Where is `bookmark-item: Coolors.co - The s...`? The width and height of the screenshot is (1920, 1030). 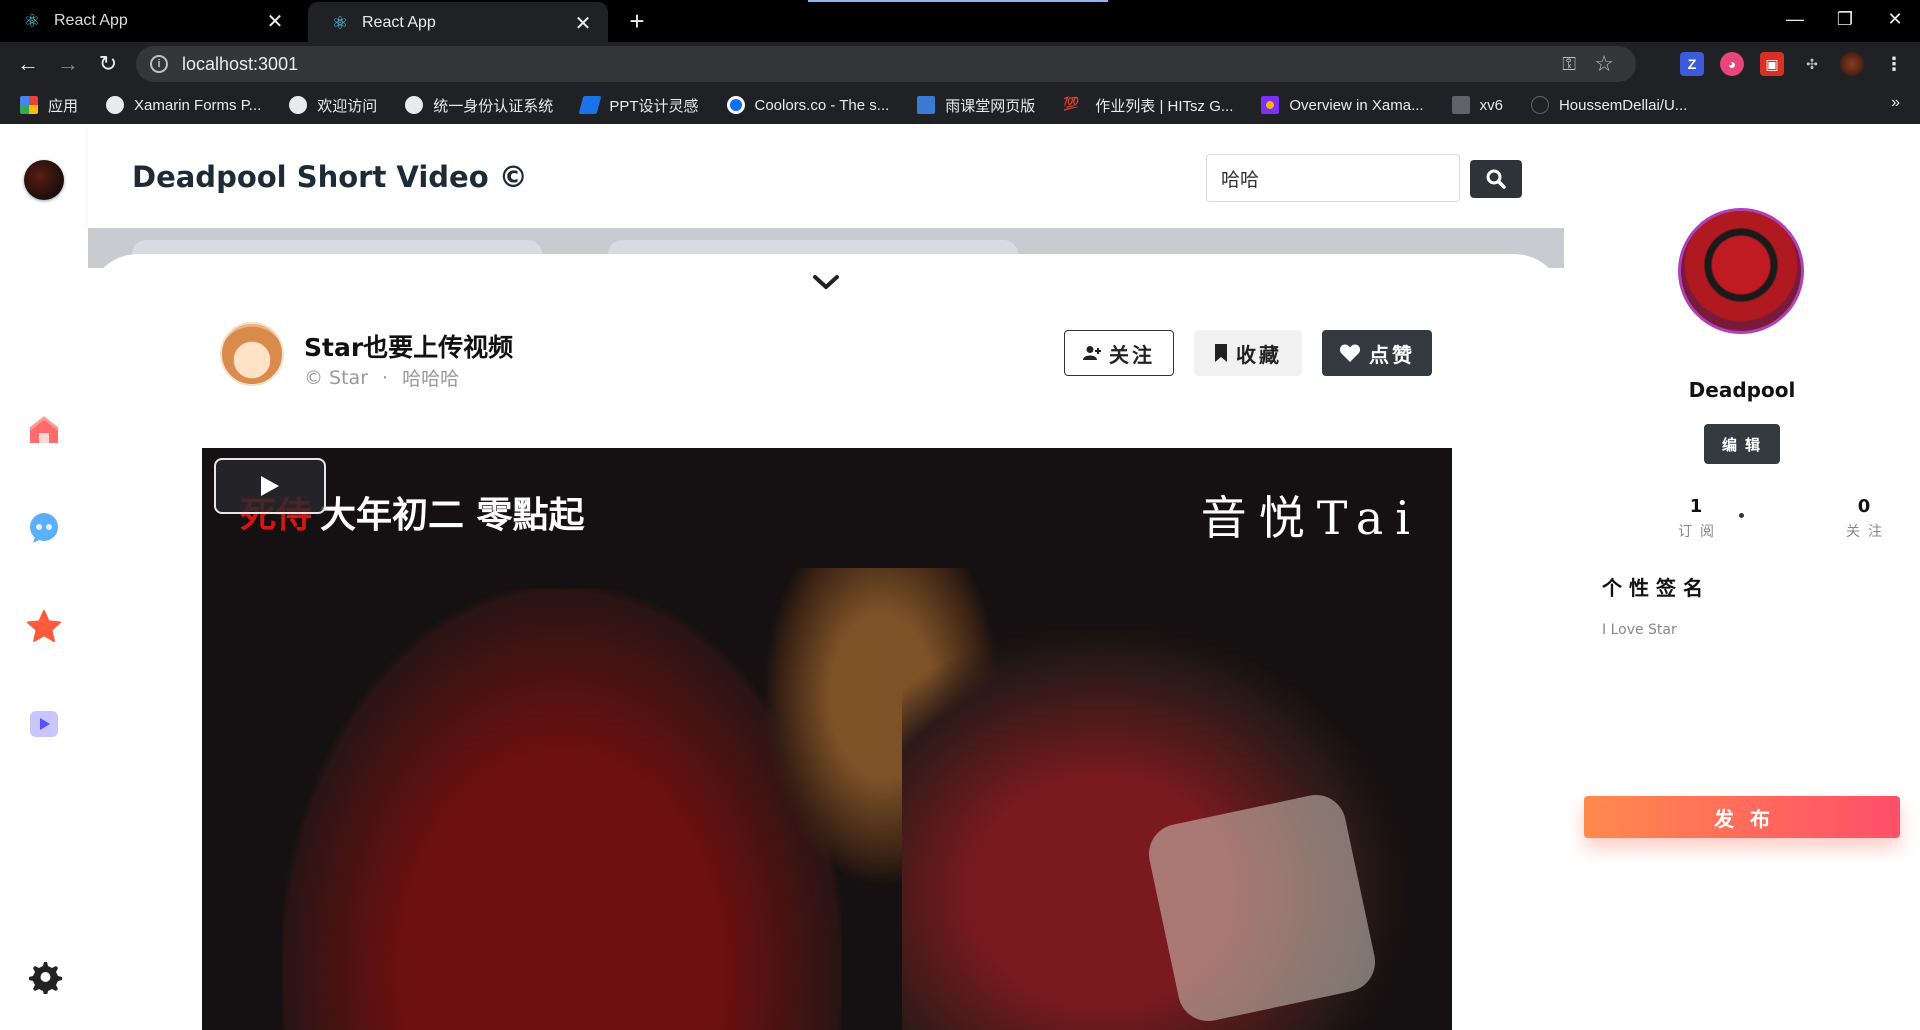
bookmark-item: Coolors.co - The s... is located at coordinates (807, 105).